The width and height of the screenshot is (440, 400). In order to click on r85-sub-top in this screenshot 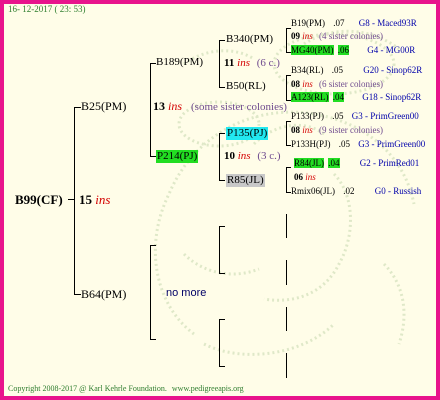, I will do `click(288, 167)`.